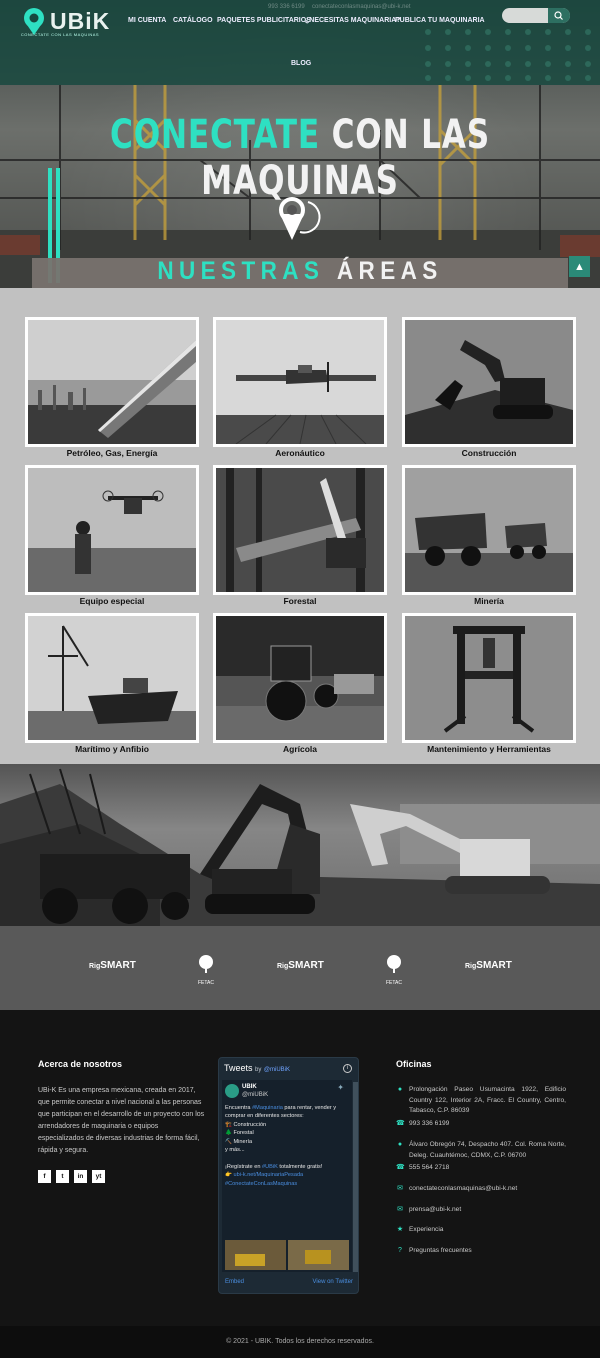  I want to click on area-card-equipo-especial: Equipo especial, so click(112, 536).